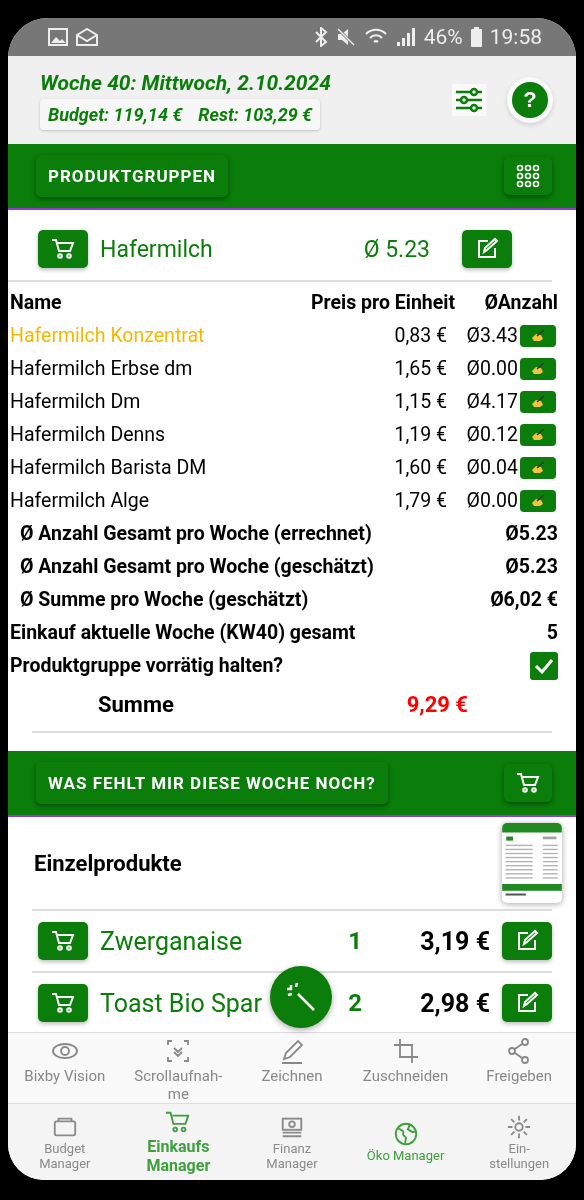  What do you see at coordinates (64, 1076) in the screenshot?
I see `toolbar-label: Bixby Vision` at bounding box center [64, 1076].